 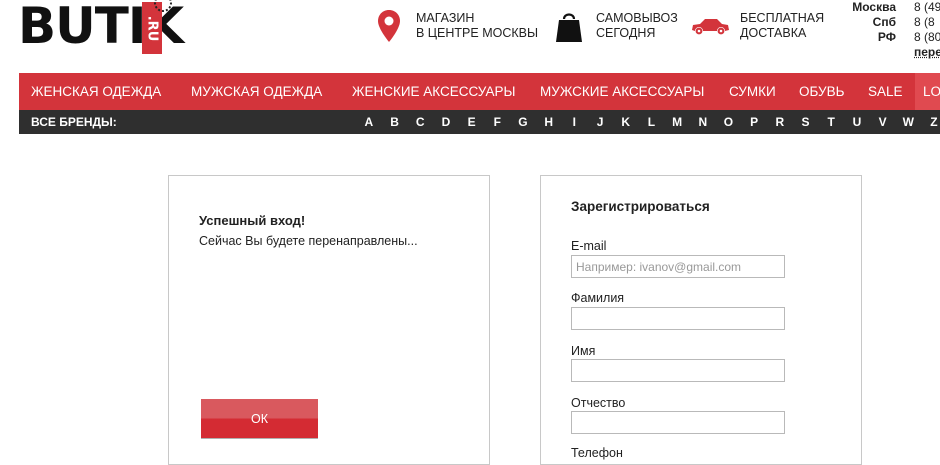 I want to click on brand-letter: T, so click(x=831, y=122).